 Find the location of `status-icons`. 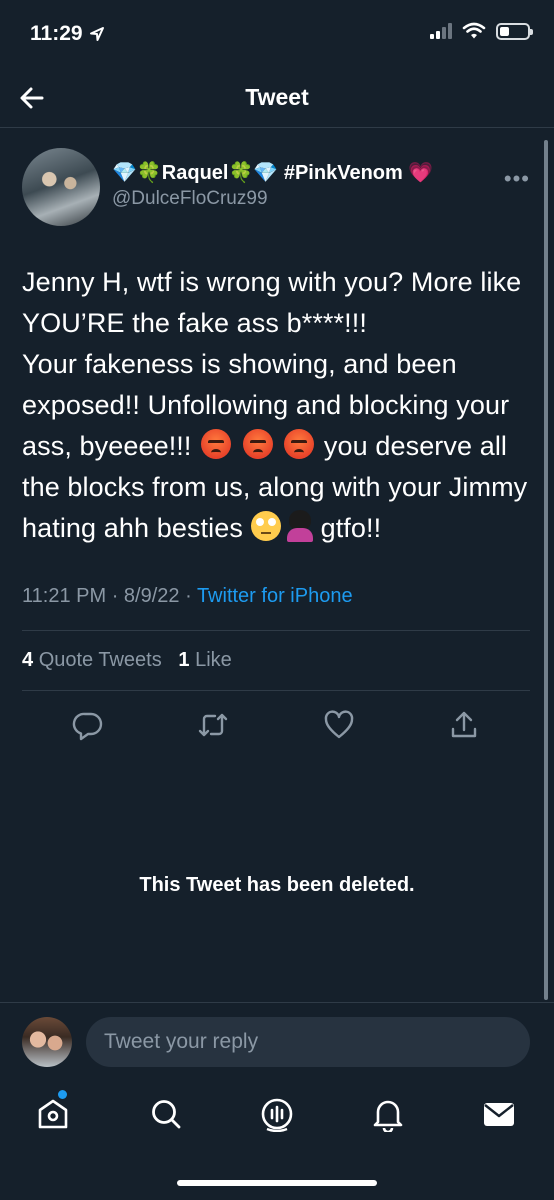

status-icons is located at coordinates (481, 31).